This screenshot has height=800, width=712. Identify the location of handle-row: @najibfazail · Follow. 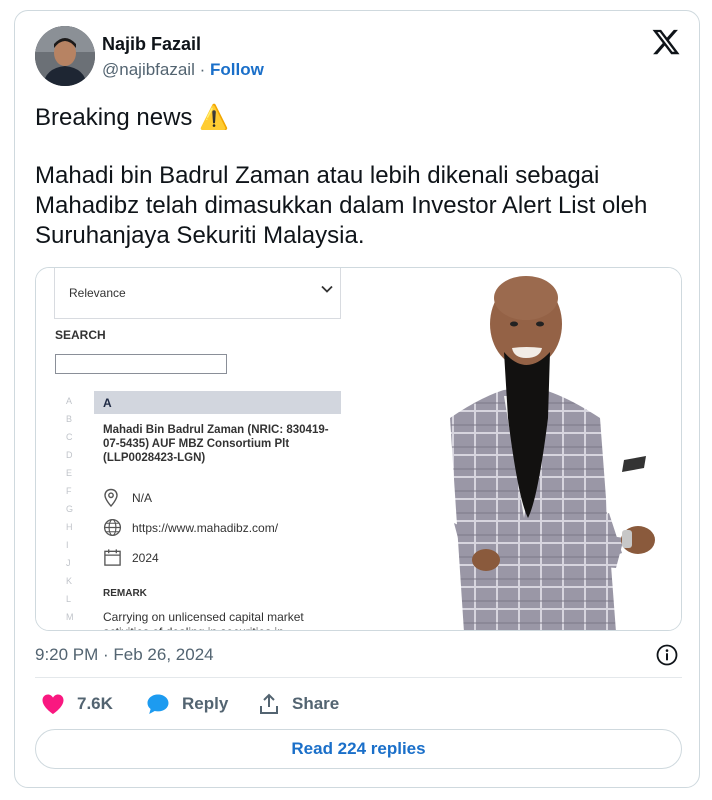
(183, 70).